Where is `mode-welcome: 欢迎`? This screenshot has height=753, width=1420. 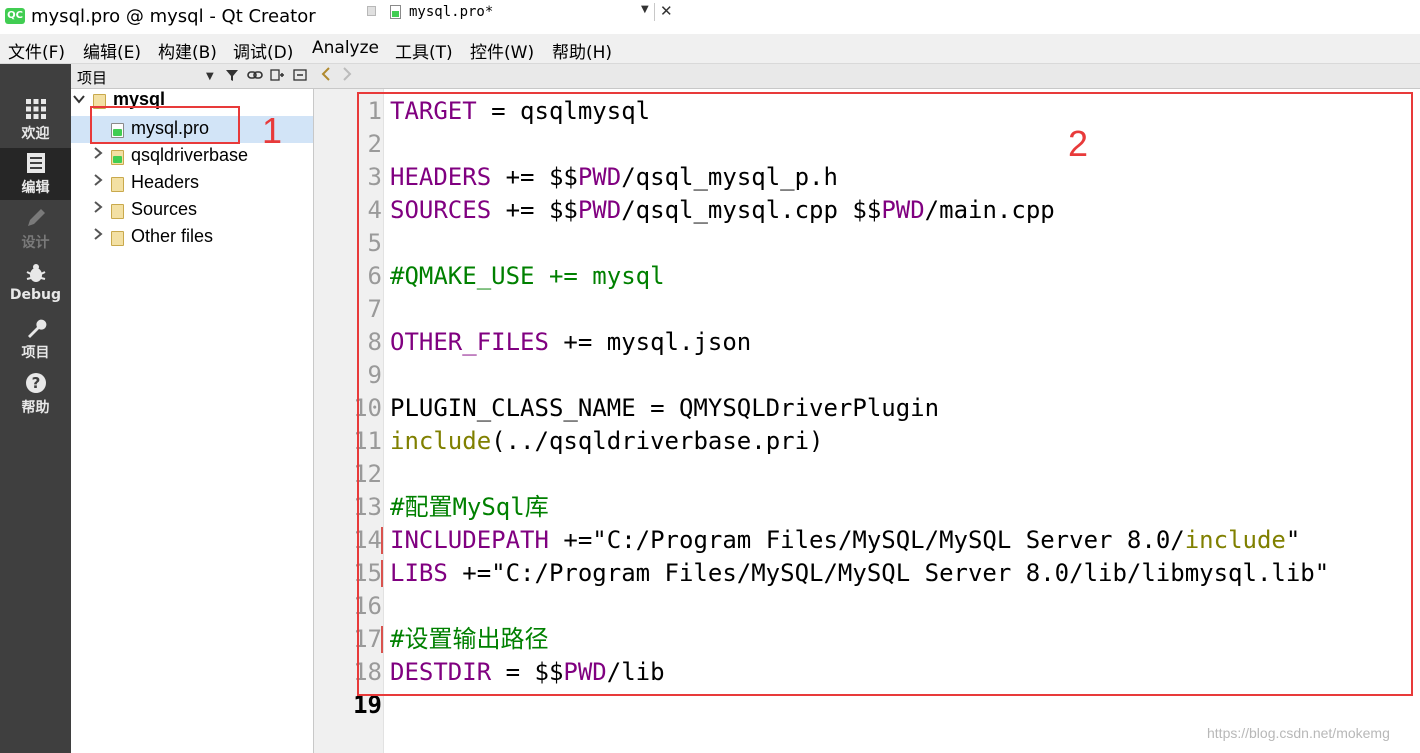 mode-welcome: 欢迎 is located at coordinates (35, 120).